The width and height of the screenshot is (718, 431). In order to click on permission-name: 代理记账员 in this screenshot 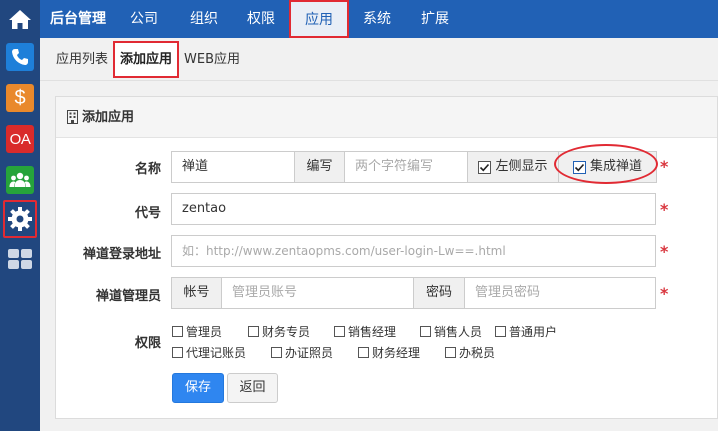, I will do `click(216, 353)`.